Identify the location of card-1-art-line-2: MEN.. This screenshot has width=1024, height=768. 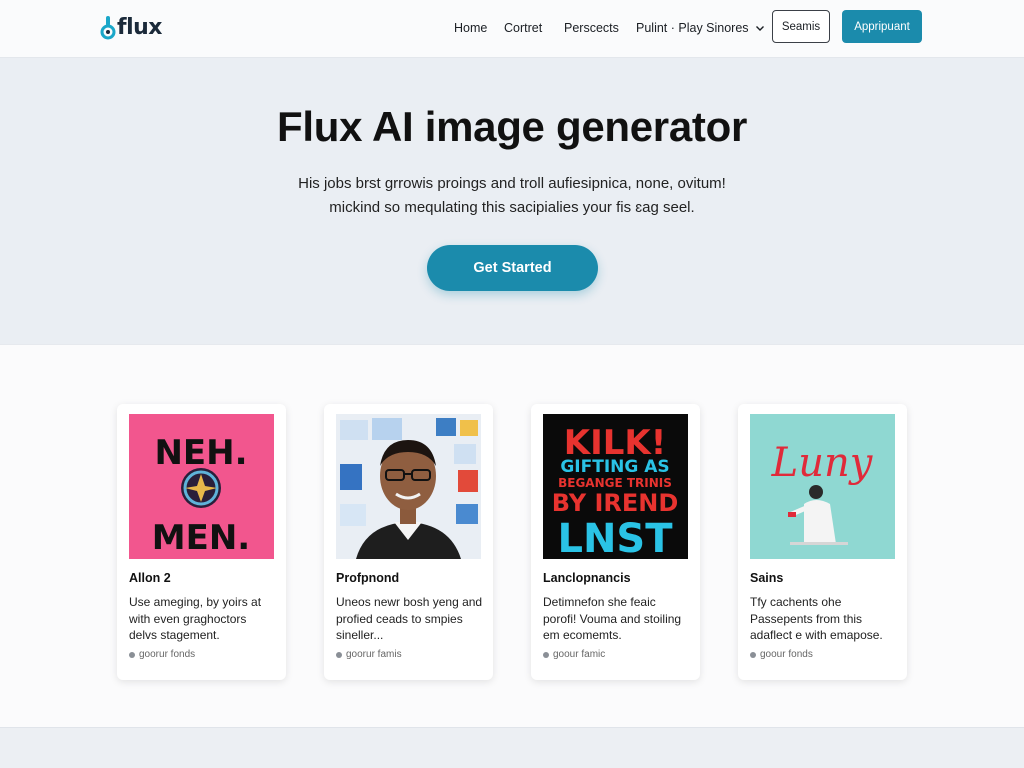
(201, 538).